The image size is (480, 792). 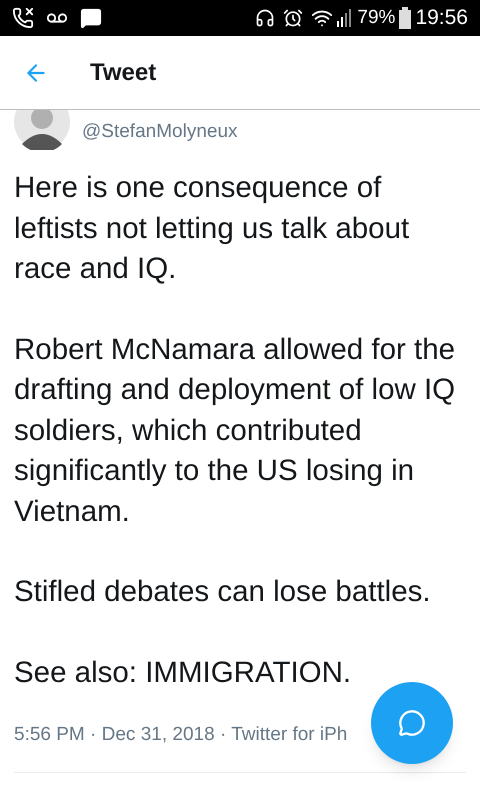 What do you see at coordinates (265, 18) in the screenshot?
I see `headphones-icon` at bounding box center [265, 18].